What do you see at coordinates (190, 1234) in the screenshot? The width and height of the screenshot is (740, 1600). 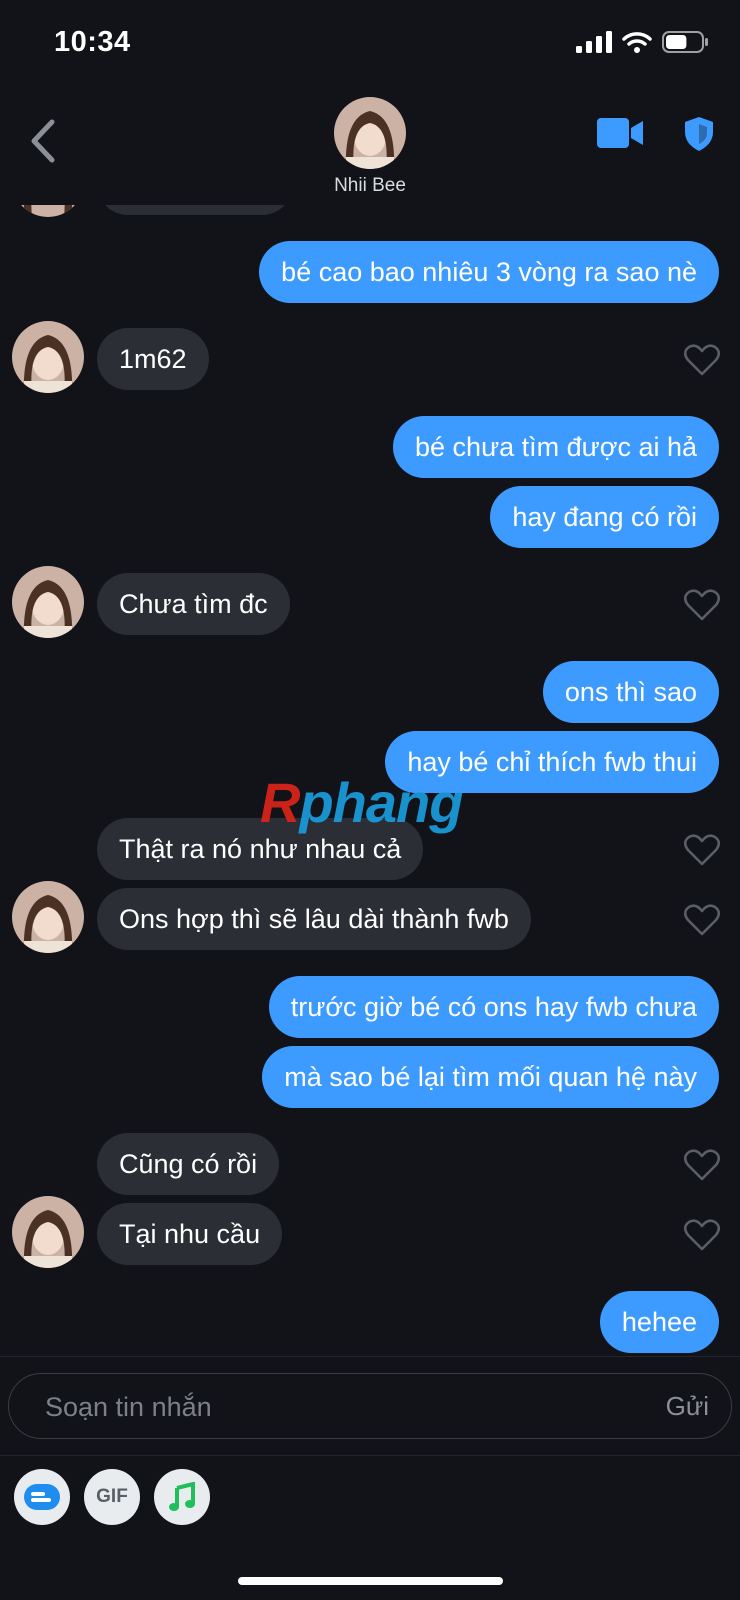 I see `message-bubble: Tại nhu cầu` at bounding box center [190, 1234].